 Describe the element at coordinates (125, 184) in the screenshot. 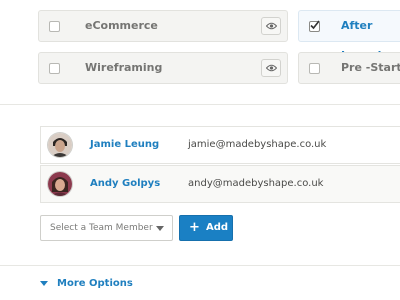

I see `member-name: Andy Golpys` at that location.